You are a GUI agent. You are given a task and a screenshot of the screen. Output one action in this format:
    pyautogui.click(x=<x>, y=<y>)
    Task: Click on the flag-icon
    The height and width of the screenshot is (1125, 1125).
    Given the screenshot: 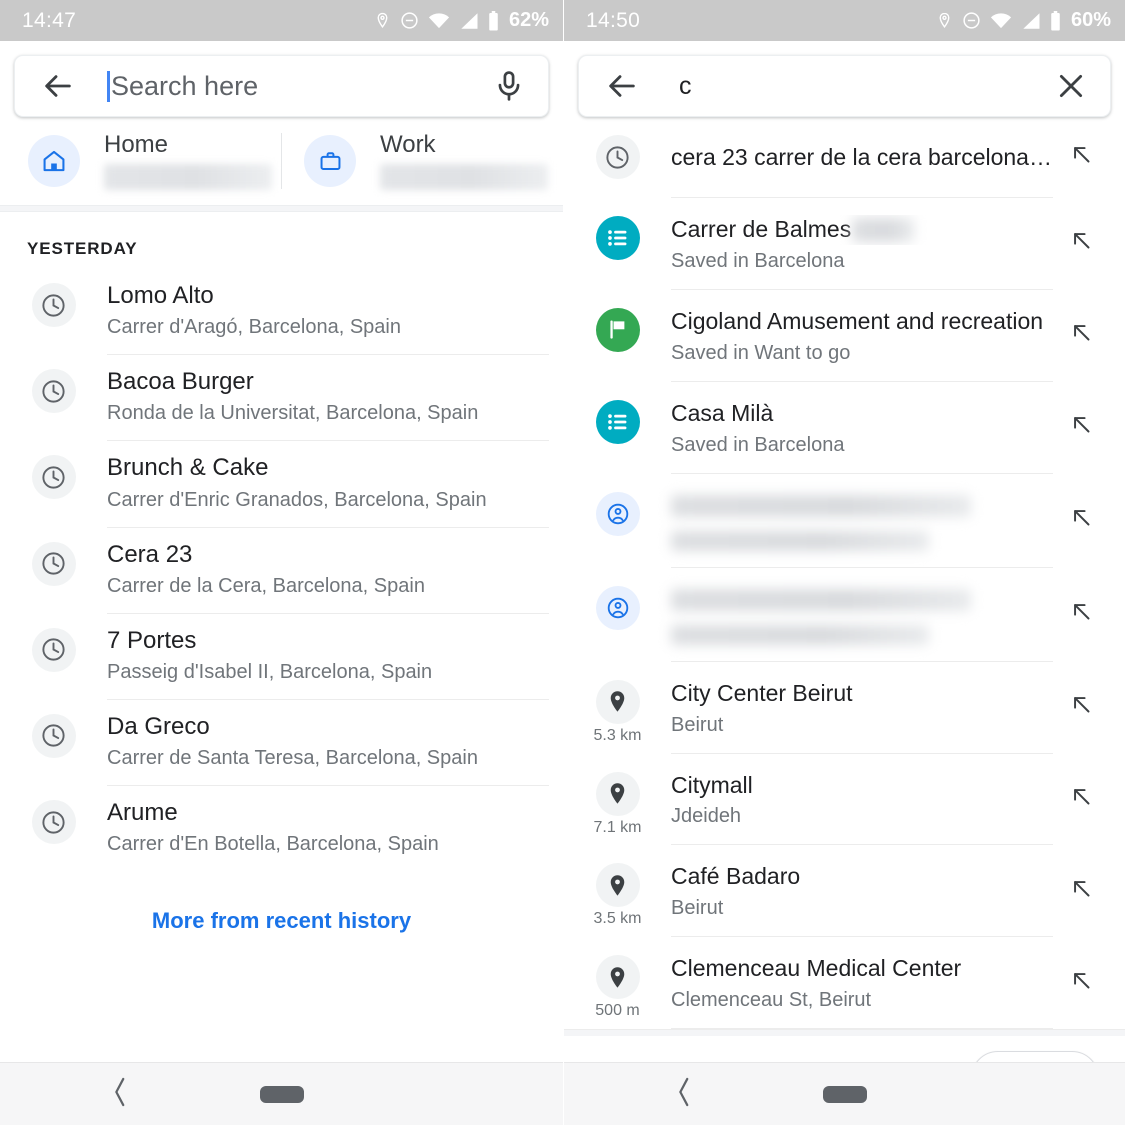 What is the action you would take?
    pyautogui.click(x=617, y=329)
    